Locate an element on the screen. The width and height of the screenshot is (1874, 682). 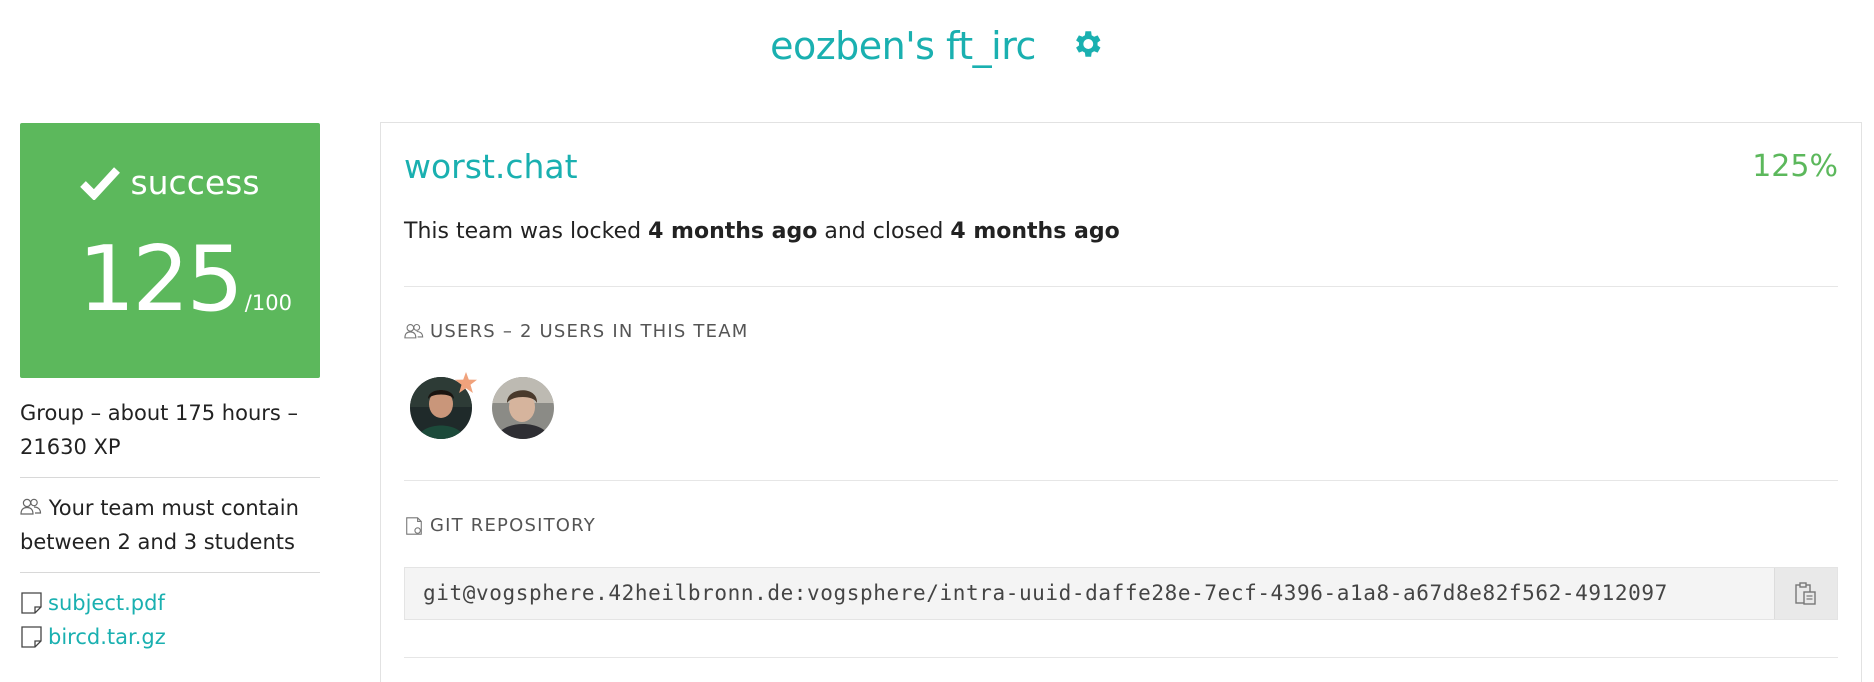
star-icon is located at coordinates (466, 382).